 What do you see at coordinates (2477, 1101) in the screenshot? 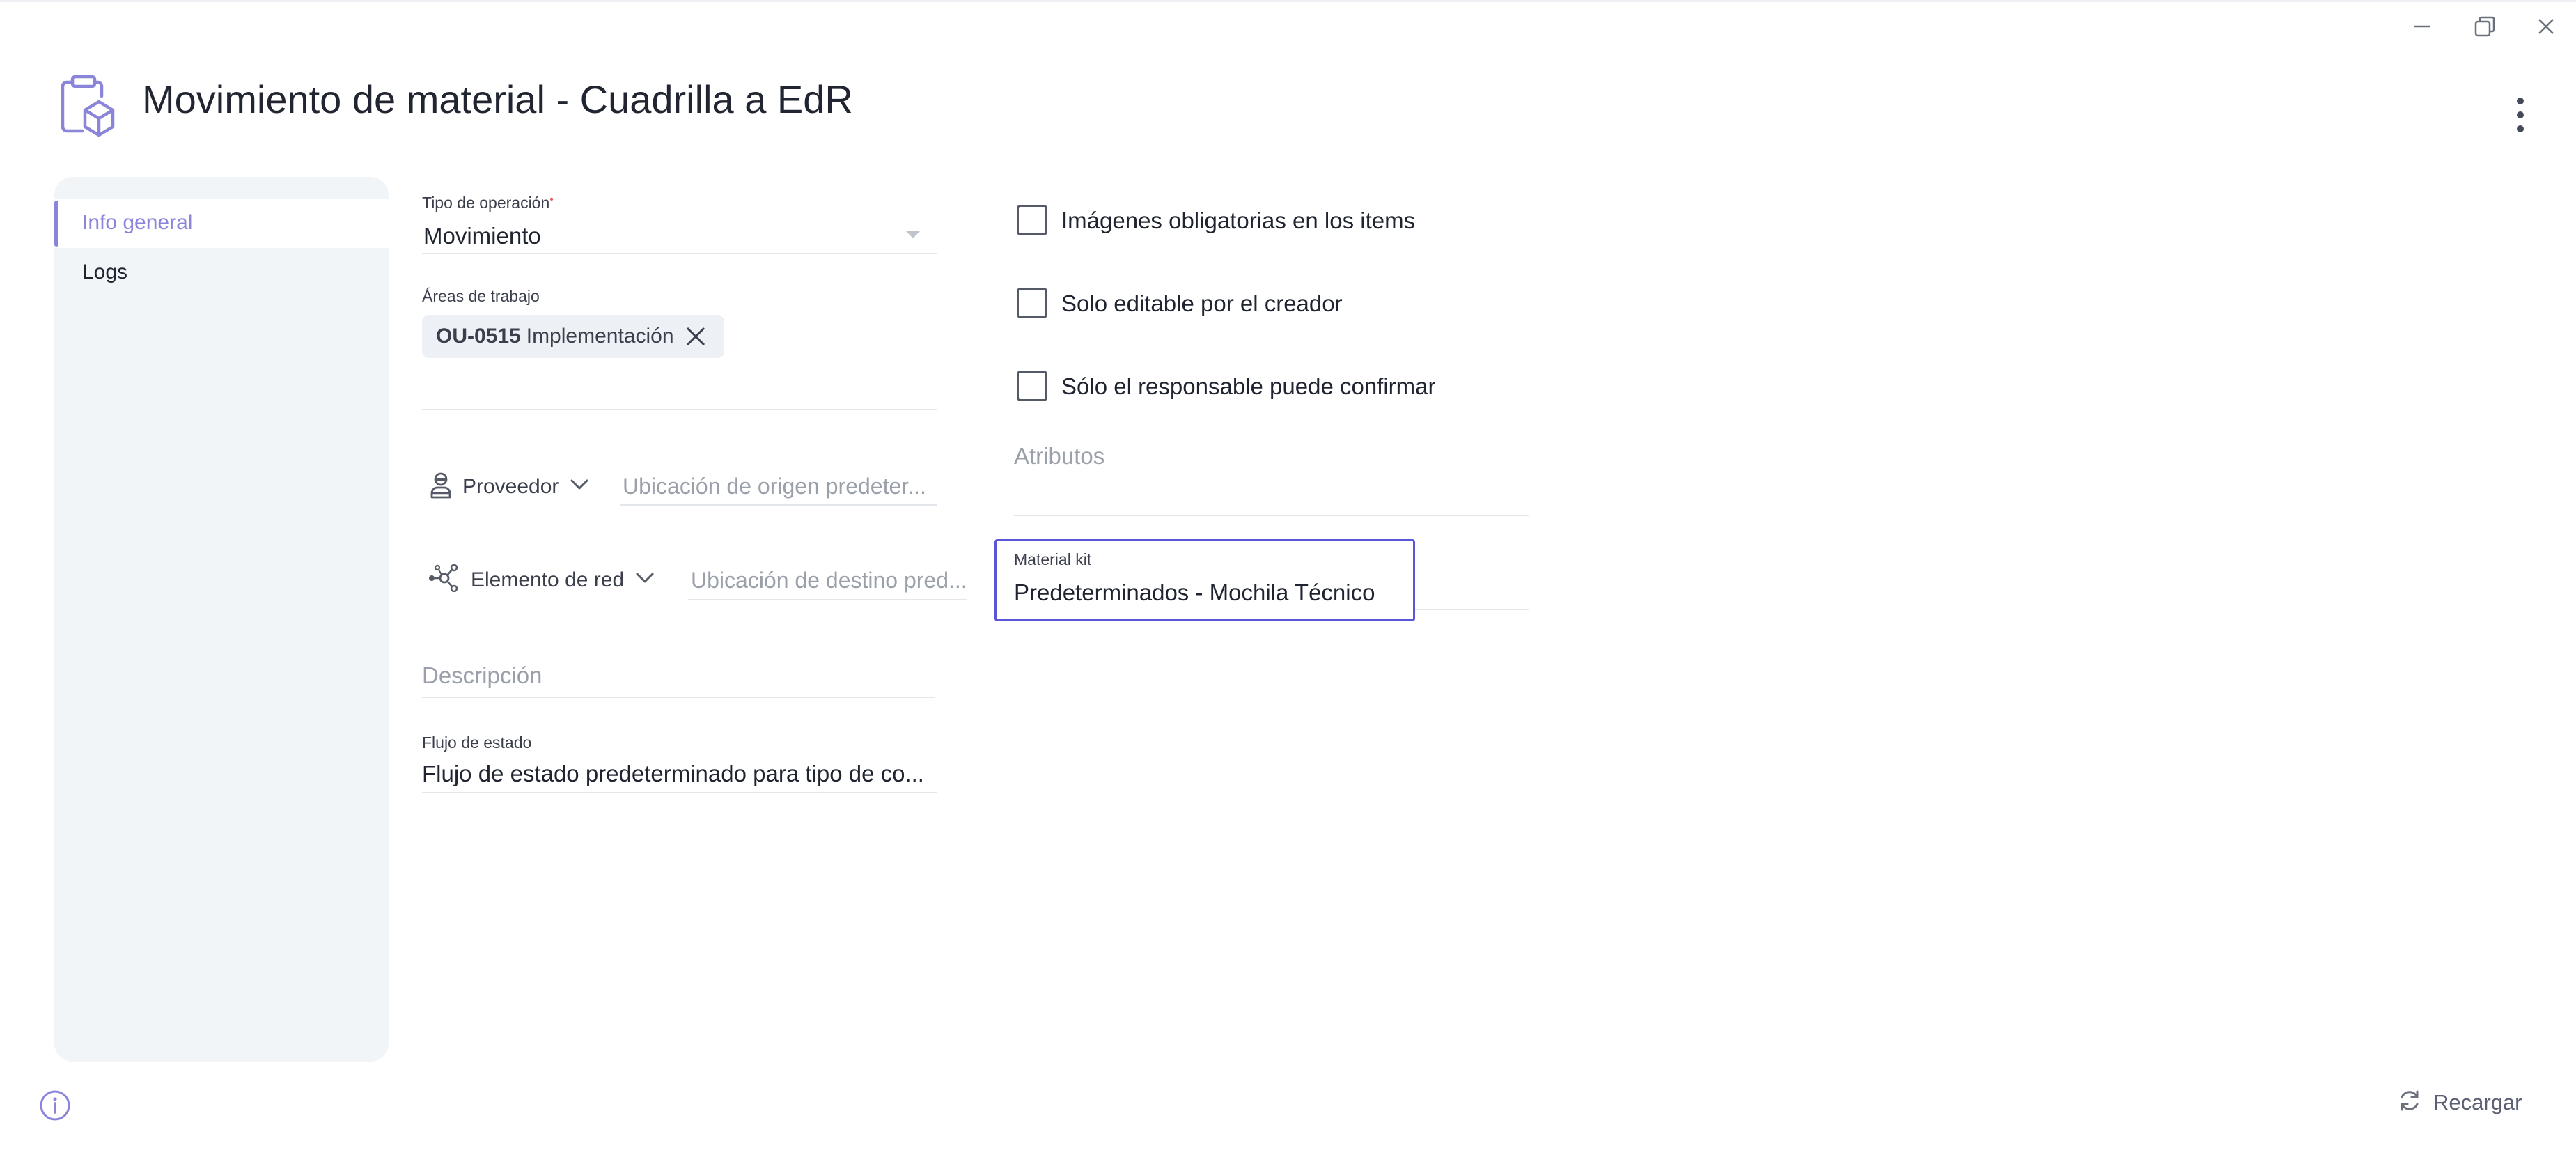
I see `reload-label: Recargar` at bounding box center [2477, 1101].